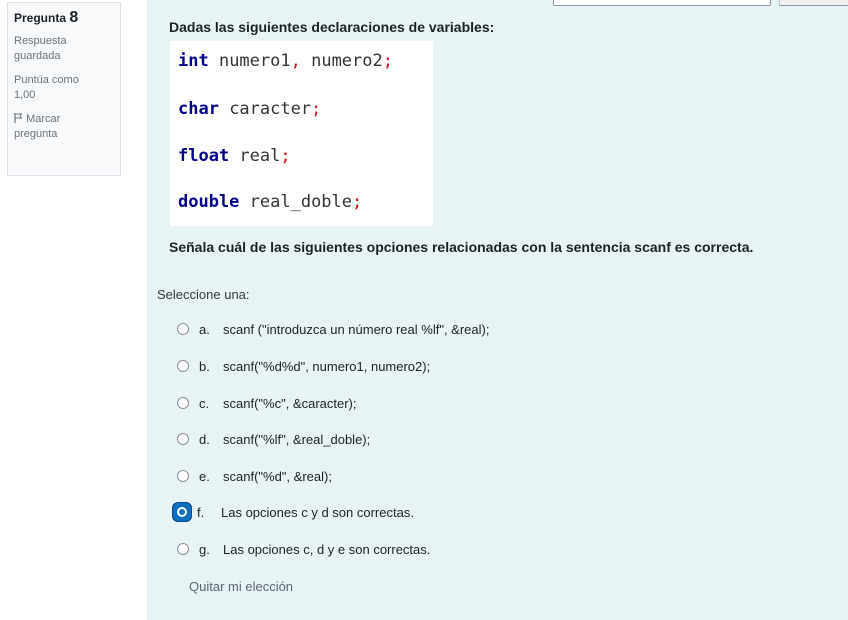 The height and width of the screenshot is (620, 848). I want to click on code-line-2: char caracter;, so click(249, 109).